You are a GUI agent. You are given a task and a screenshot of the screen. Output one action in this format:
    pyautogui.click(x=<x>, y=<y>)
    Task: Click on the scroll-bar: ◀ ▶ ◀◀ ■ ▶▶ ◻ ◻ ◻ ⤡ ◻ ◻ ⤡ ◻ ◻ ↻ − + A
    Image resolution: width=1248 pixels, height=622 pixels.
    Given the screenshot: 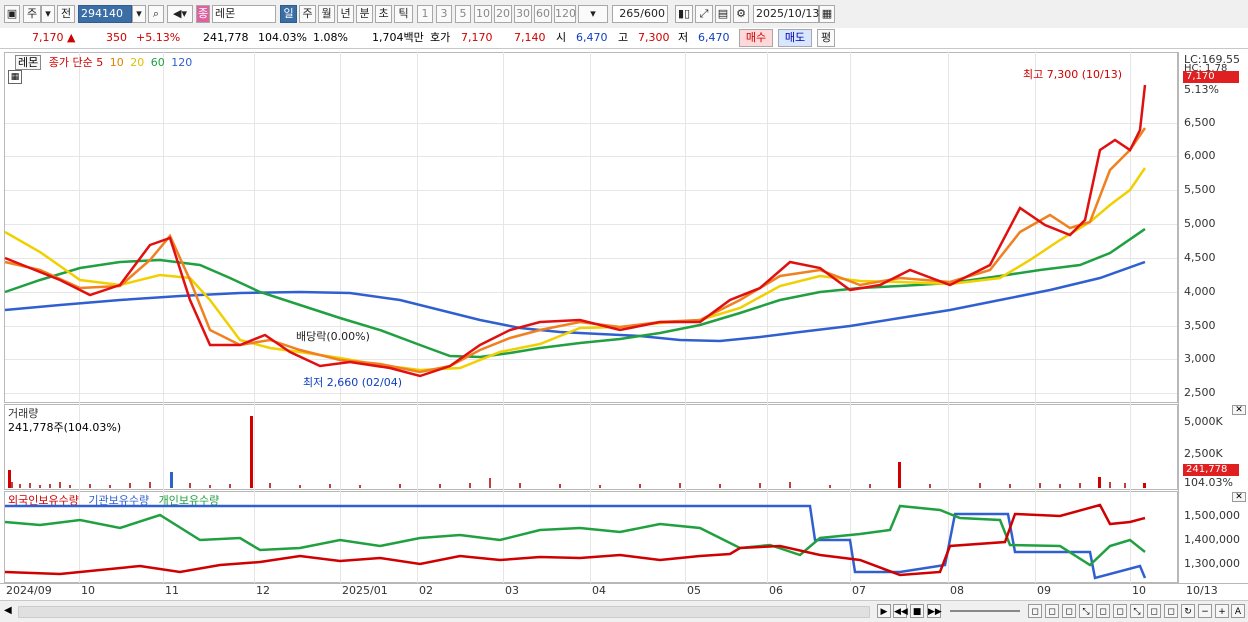 What is the action you would take?
    pyautogui.click(x=624, y=611)
    